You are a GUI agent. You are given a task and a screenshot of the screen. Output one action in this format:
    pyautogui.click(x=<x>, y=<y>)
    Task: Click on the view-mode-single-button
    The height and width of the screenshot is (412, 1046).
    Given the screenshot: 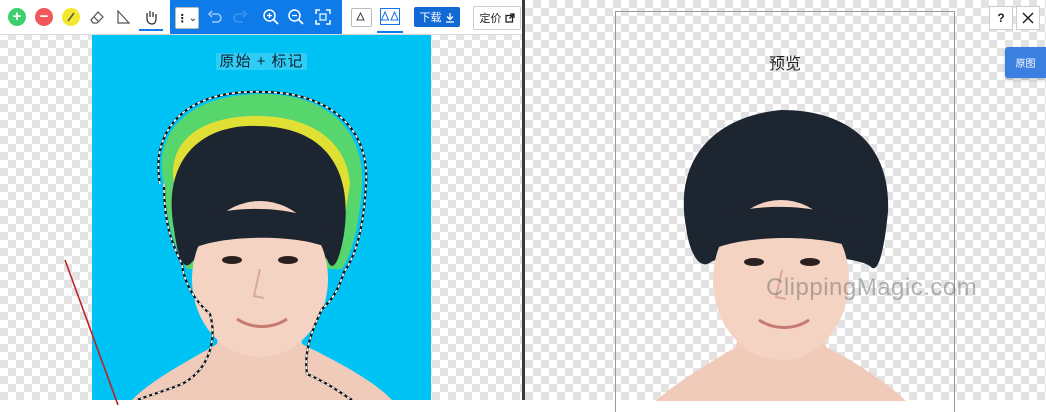 What is the action you would take?
    pyautogui.click(x=361, y=17)
    